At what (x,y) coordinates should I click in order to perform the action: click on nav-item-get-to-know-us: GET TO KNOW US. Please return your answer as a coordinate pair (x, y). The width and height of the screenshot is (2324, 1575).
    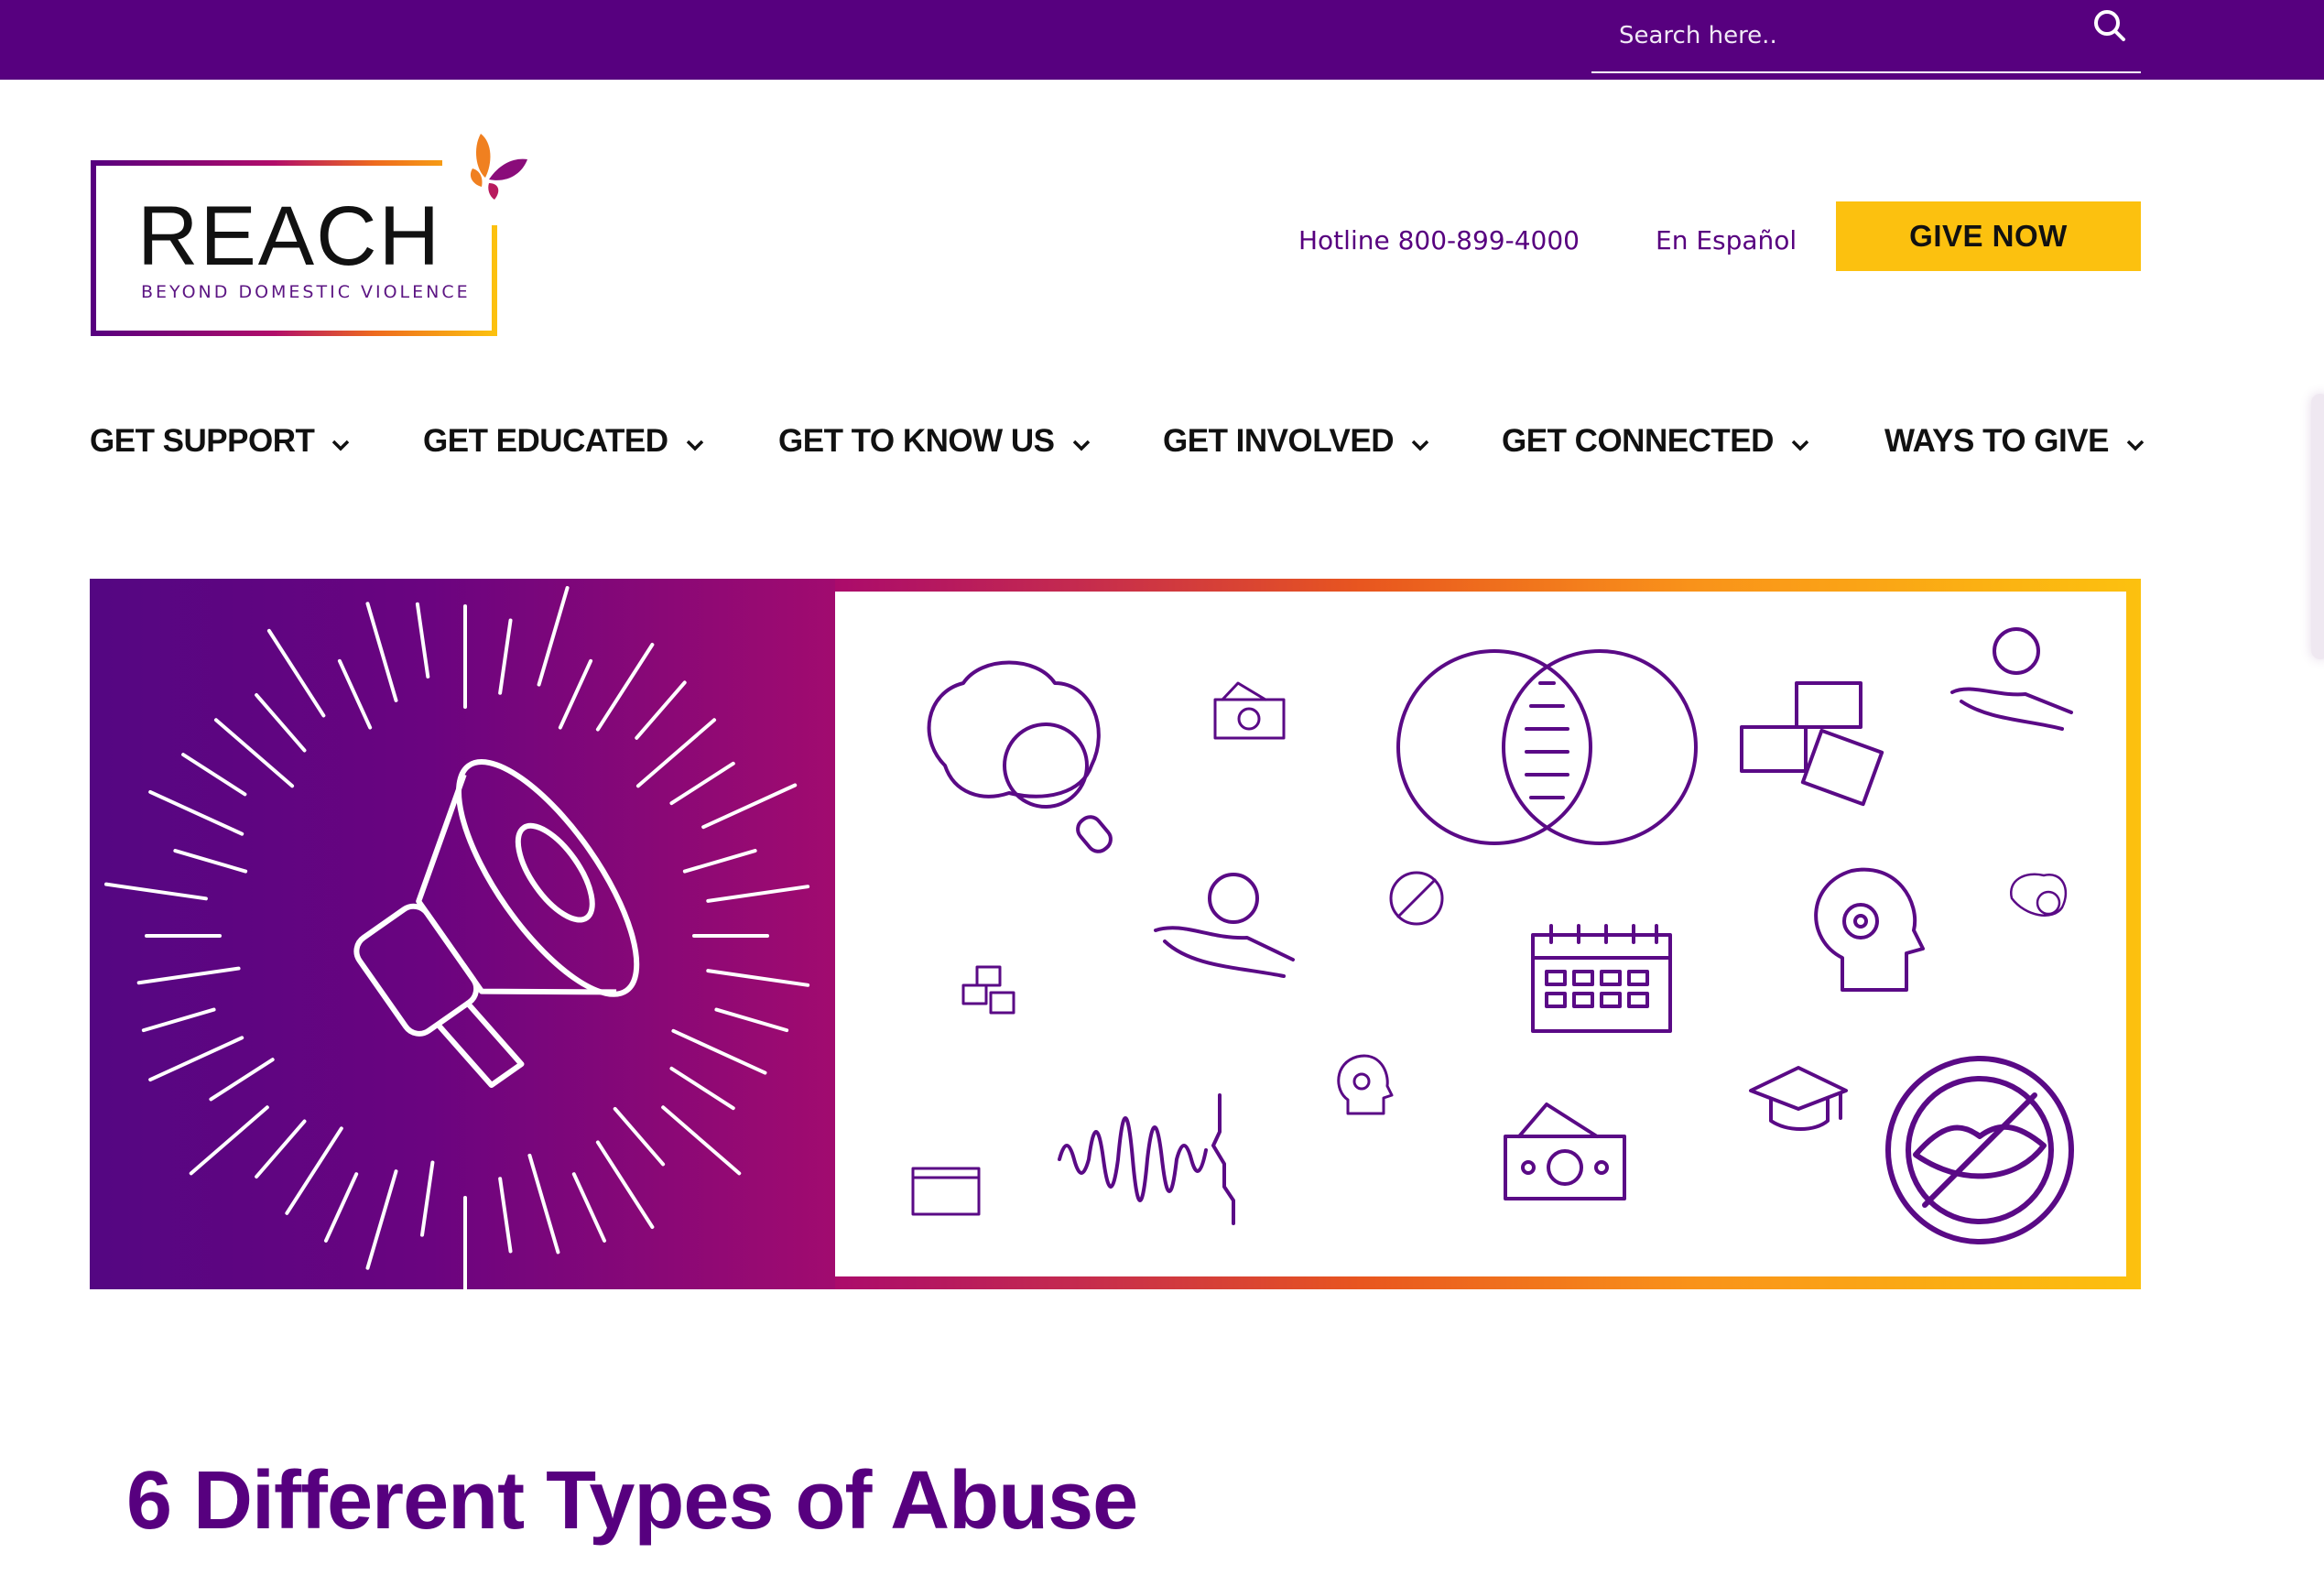
    Looking at the image, I should click on (935, 441).